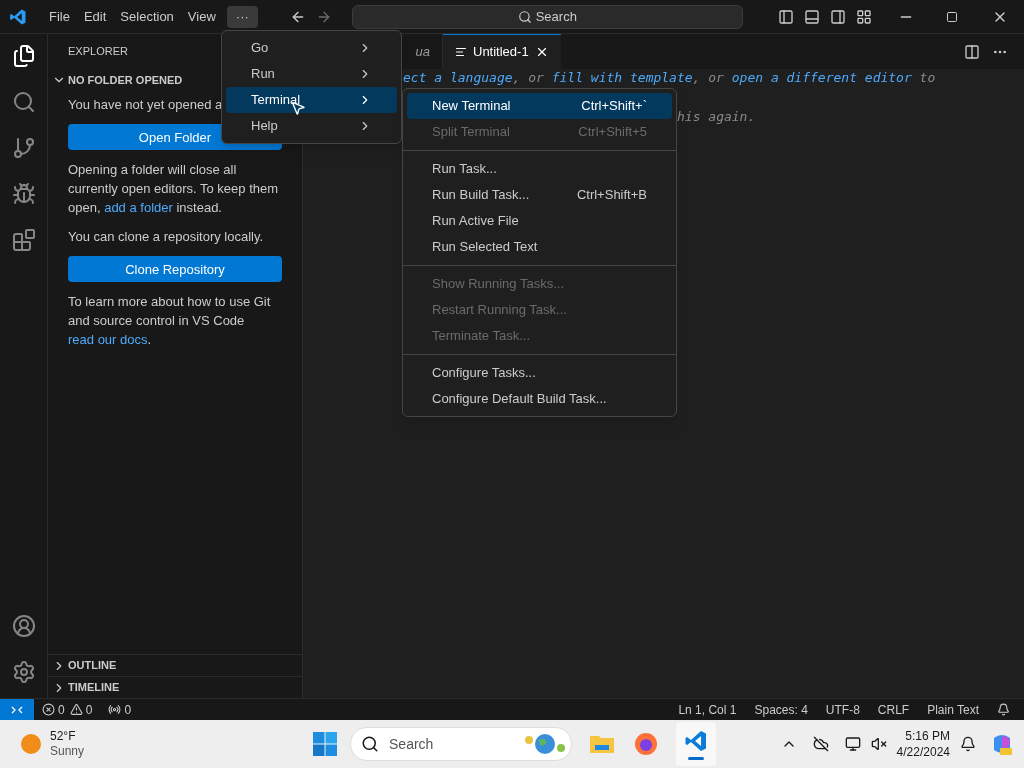  What do you see at coordinates (67, 751) in the screenshot?
I see `weather-condition: Sunny` at bounding box center [67, 751].